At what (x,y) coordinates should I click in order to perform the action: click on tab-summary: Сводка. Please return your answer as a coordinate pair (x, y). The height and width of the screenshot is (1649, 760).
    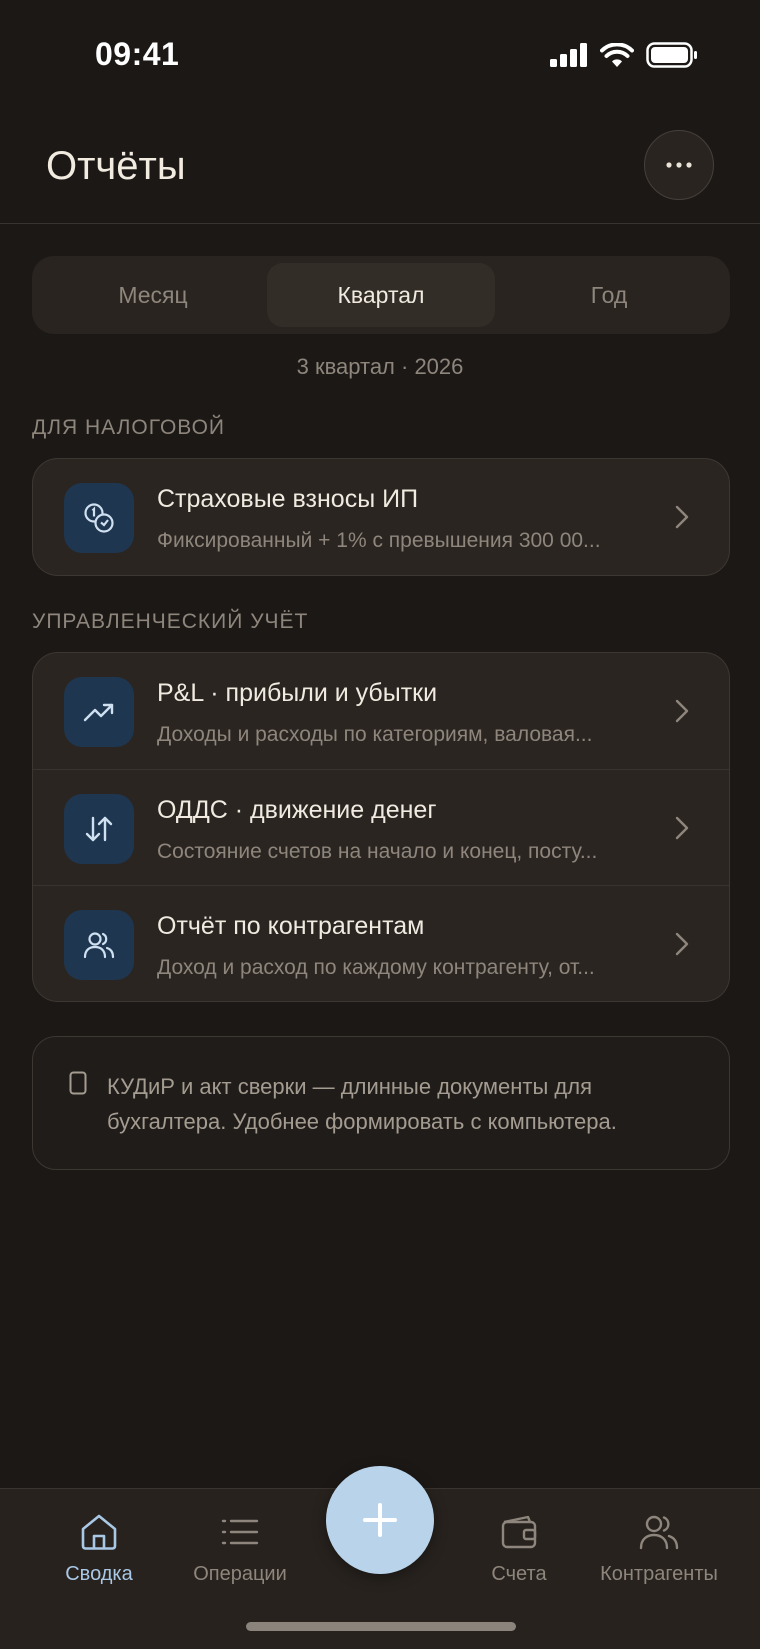
    Looking at the image, I should click on (99, 1546).